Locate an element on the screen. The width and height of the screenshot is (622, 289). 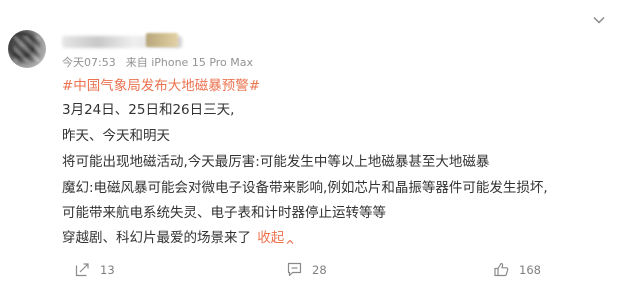
user-badge-blurred is located at coordinates (162, 40).